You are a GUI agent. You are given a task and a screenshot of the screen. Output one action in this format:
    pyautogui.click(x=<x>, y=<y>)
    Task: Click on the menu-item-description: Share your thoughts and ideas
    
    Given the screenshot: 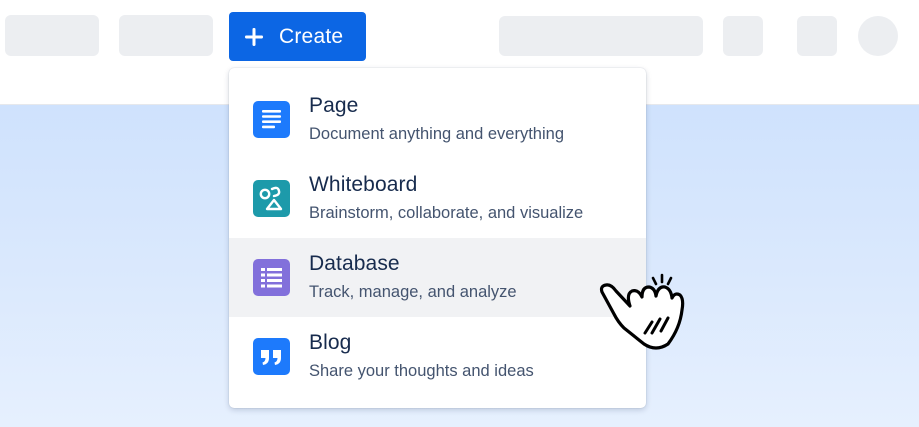 What is the action you would take?
    pyautogui.click(x=421, y=371)
    